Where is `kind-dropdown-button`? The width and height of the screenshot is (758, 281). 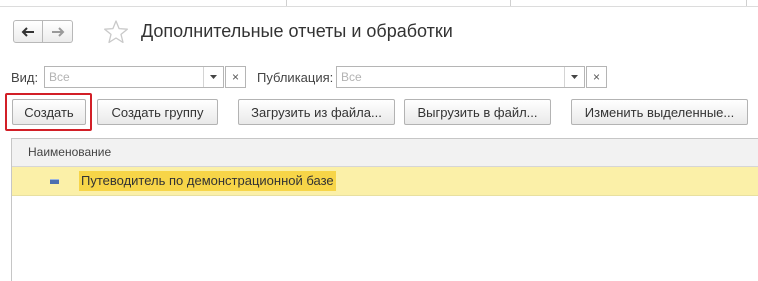
kind-dropdown-button is located at coordinates (213, 77).